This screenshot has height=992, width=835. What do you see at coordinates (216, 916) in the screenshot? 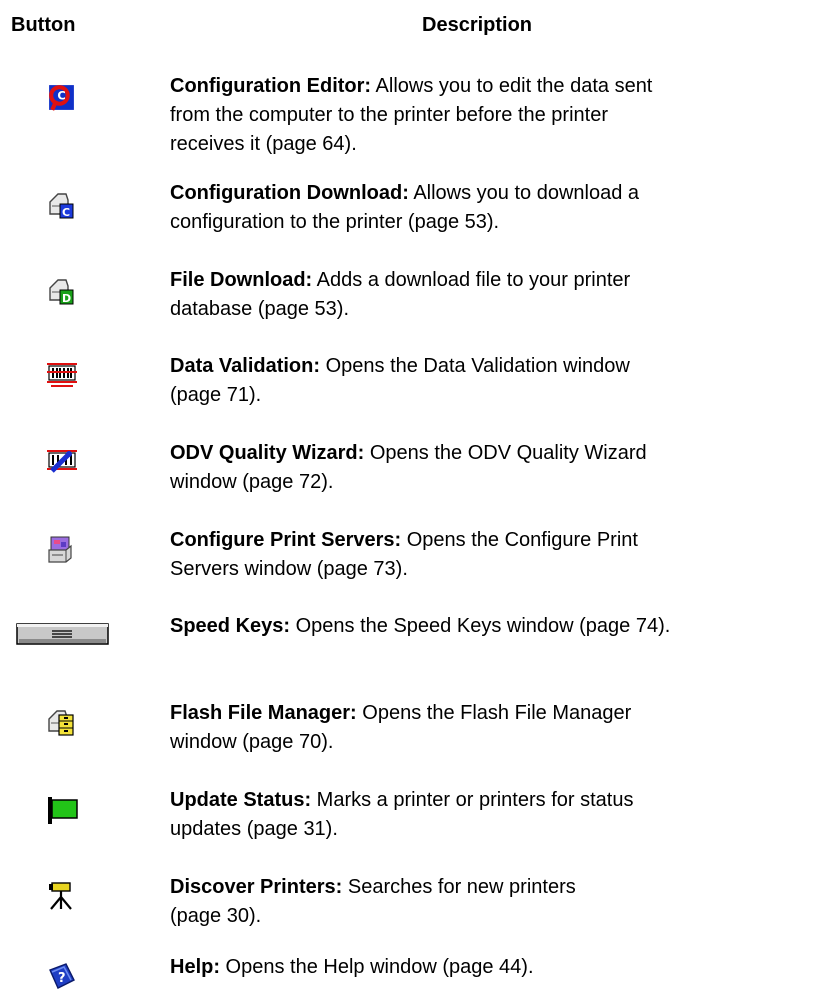
I see `row-text: (page 30).` at bounding box center [216, 916].